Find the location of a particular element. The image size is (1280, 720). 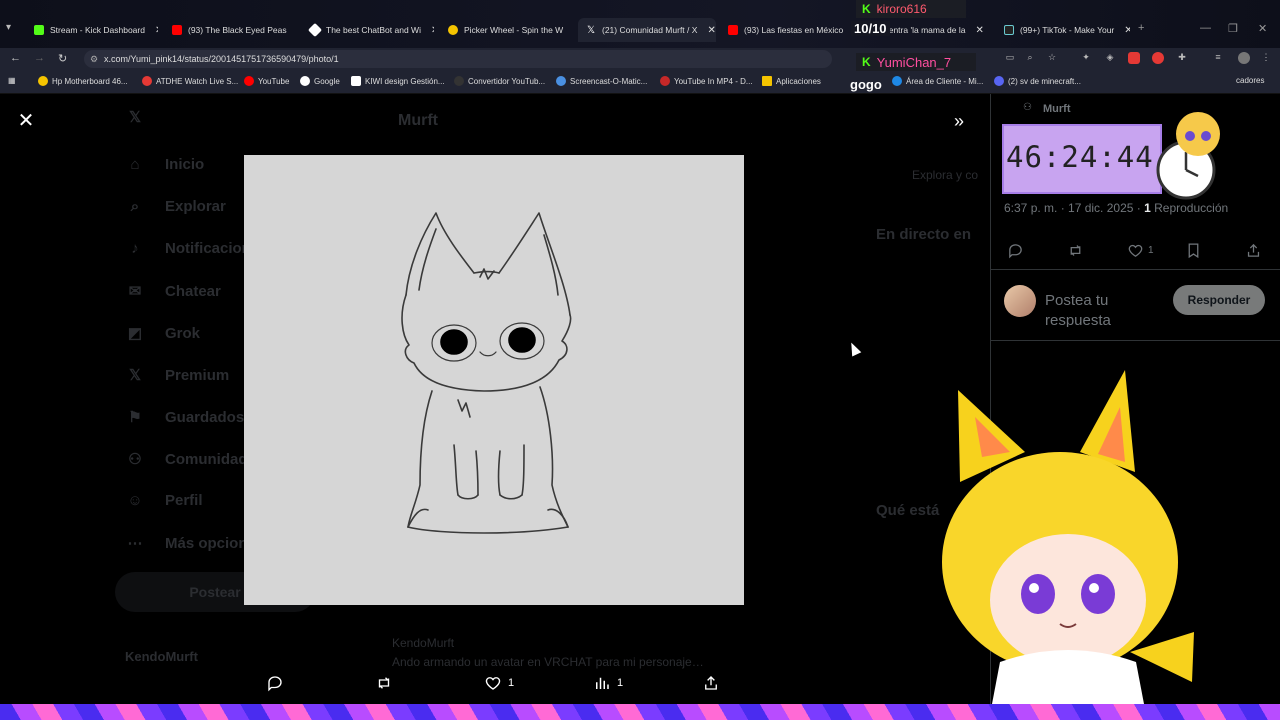

share-icon is located at coordinates (1253, 250).